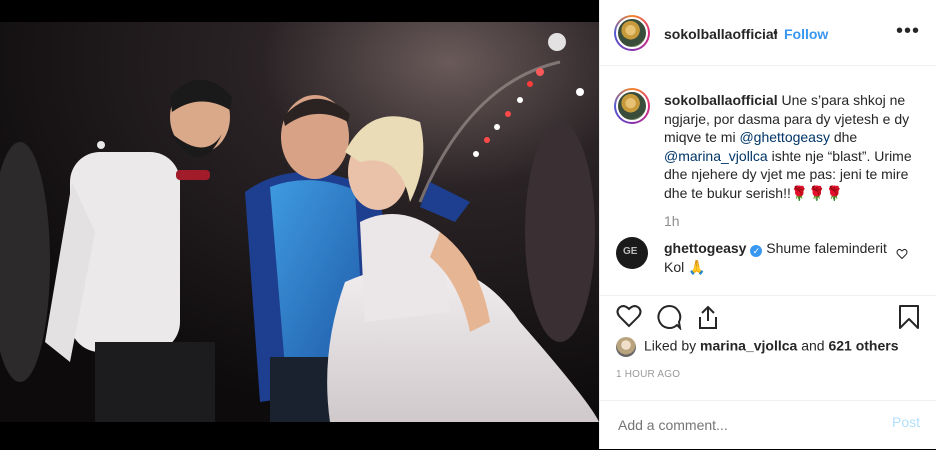 The width and height of the screenshot is (936, 450). I want to click on add-comment-bar: Post, so click(768, 425).